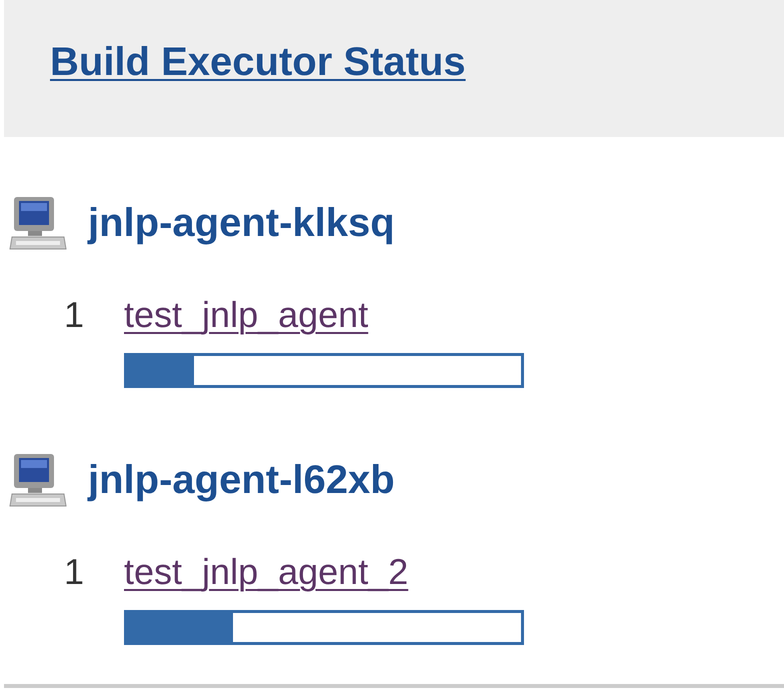 Image resolution: width=784 pixels, height=690 pixels. What do you see at coordinates (241, 480) in the screenshot?
I see `agent-link: jnlp-agent-l62xb` at bounding box center [241, 480].